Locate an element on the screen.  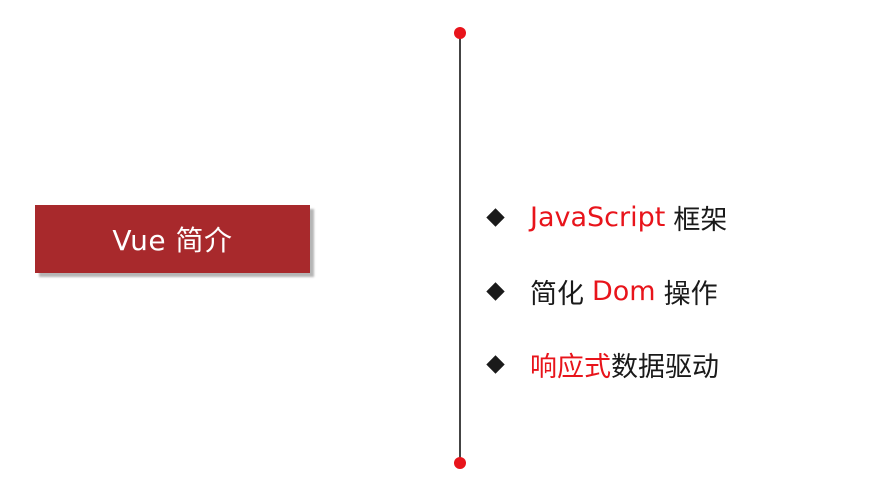
bullet-highlight: 响应式 is located at coordinates (570, 367).